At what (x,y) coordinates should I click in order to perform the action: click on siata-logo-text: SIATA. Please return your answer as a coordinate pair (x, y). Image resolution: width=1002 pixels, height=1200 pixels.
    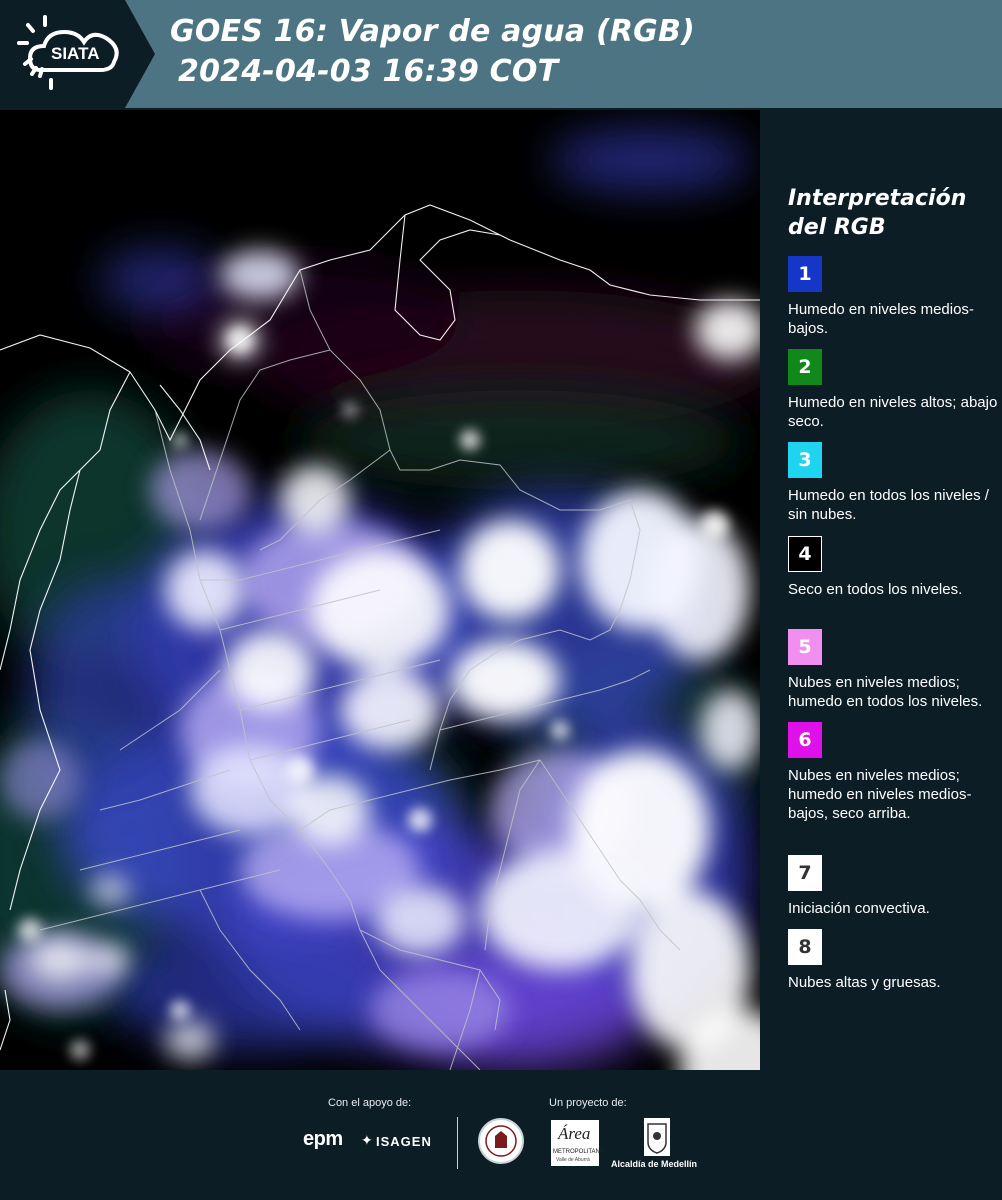
    Looking at the image, I should click on (75, 53).